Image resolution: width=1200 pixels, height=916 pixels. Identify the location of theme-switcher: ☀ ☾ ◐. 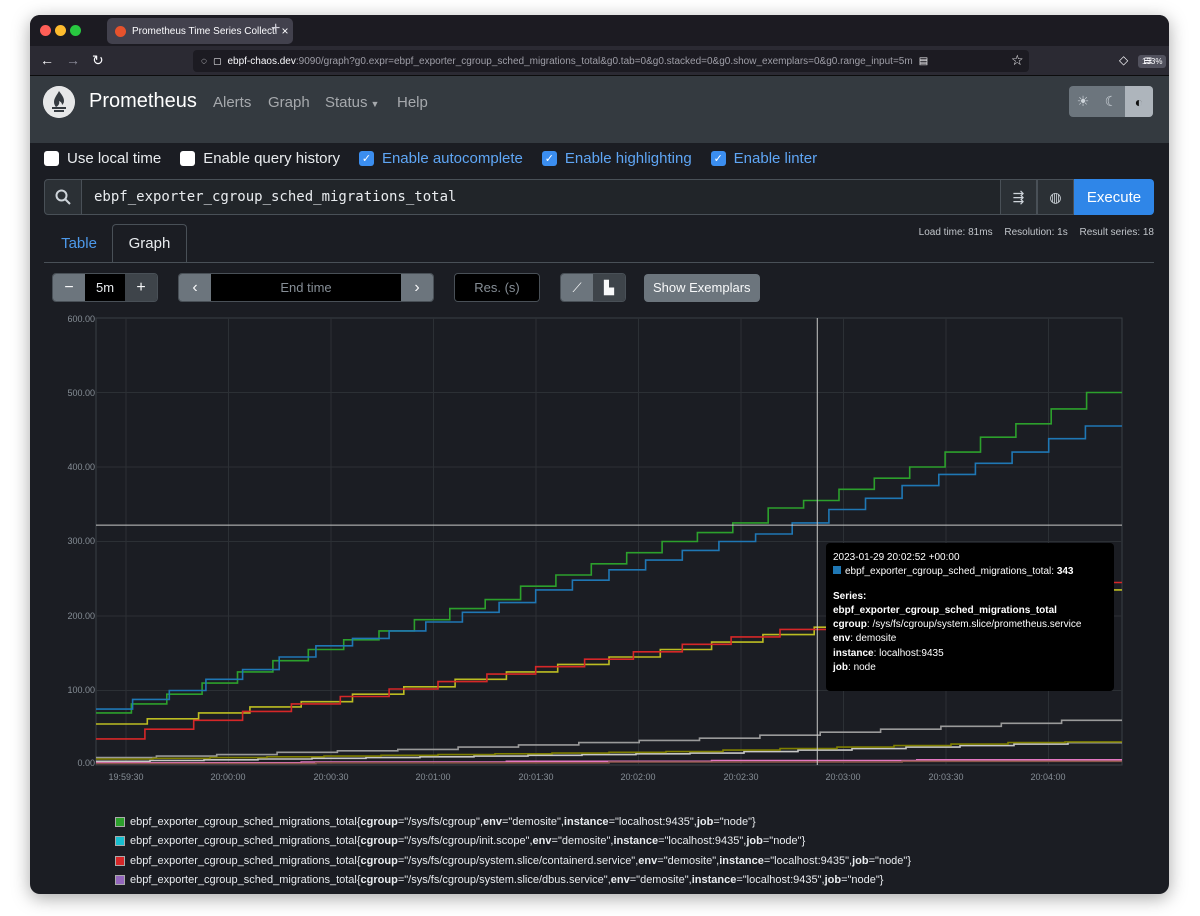
(1111, 101).